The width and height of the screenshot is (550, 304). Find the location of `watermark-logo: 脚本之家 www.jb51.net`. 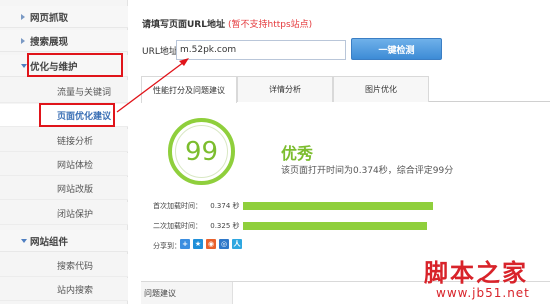

watermark-logo: 脚本之家 www.jb51.net is located at coordinates (487, 278).